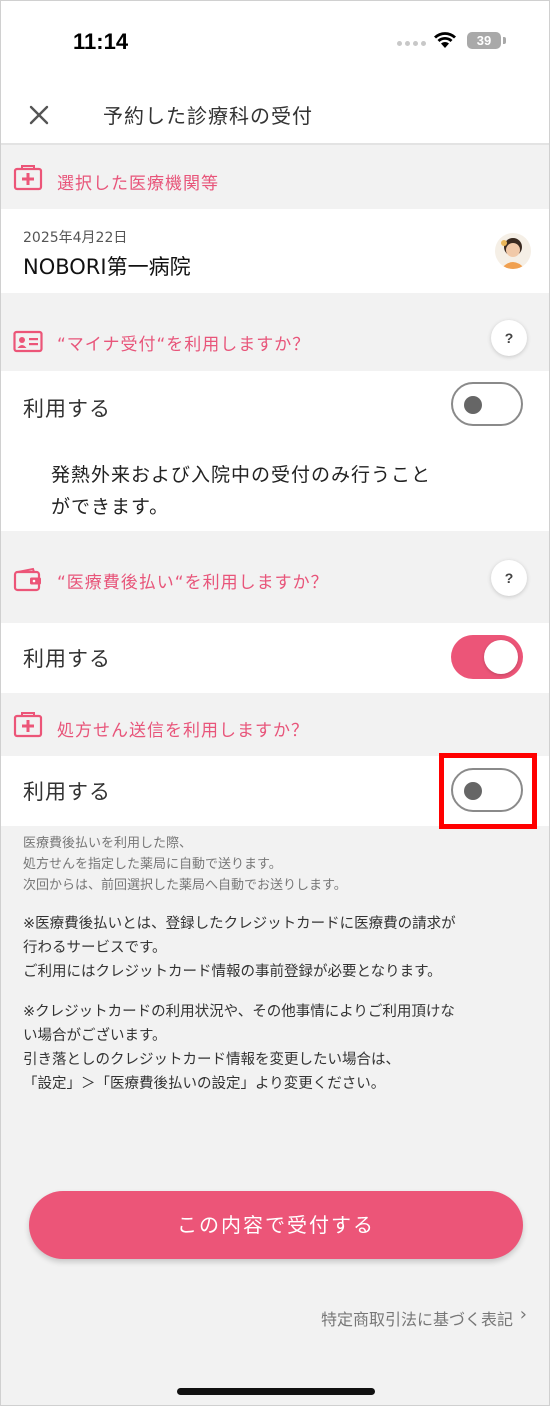 The width and height of the screenshot is (550, 1406). What do you see at coordinates (513, 251) in the screenshot?
I see `avatar` at bounding box center [513, 251].